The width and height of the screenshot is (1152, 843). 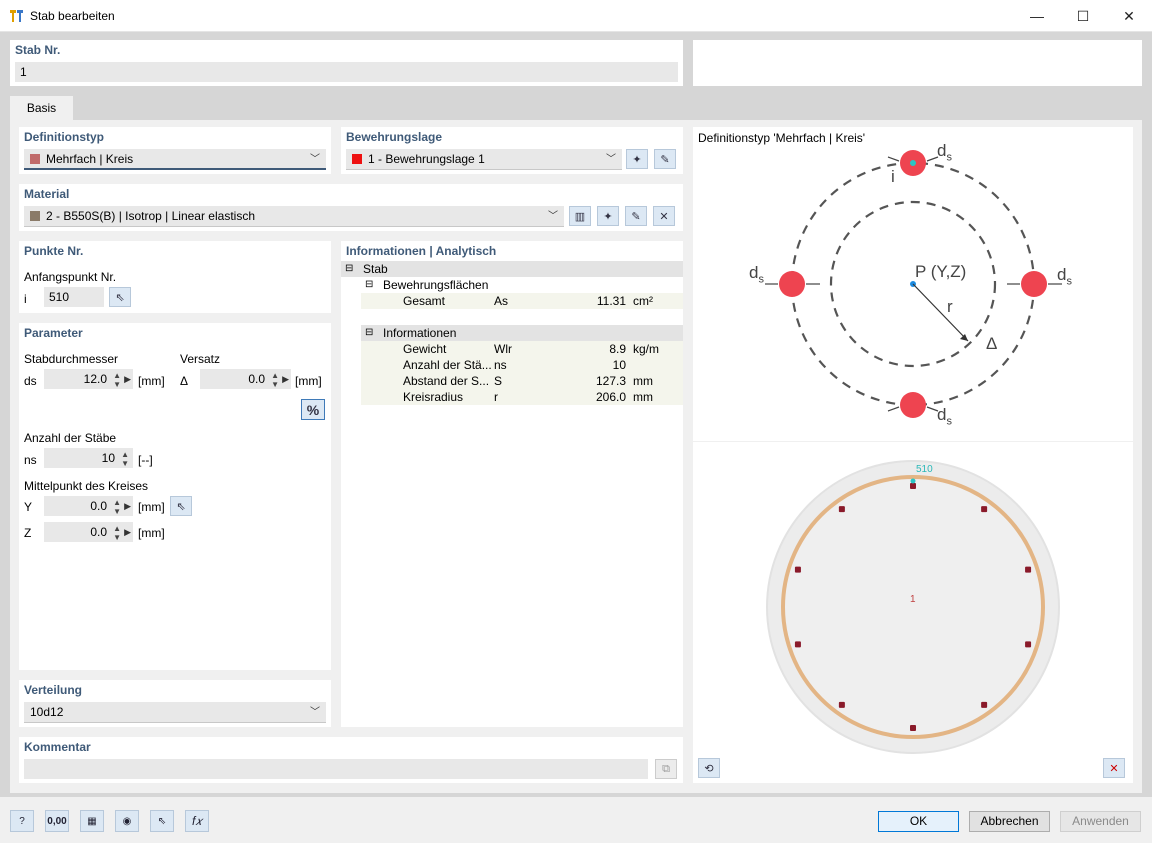 What do you see at coordinates (665, 159) in the screenshot?
I see `edit-layer-icon: ✎` at bounding box center [665, 159].